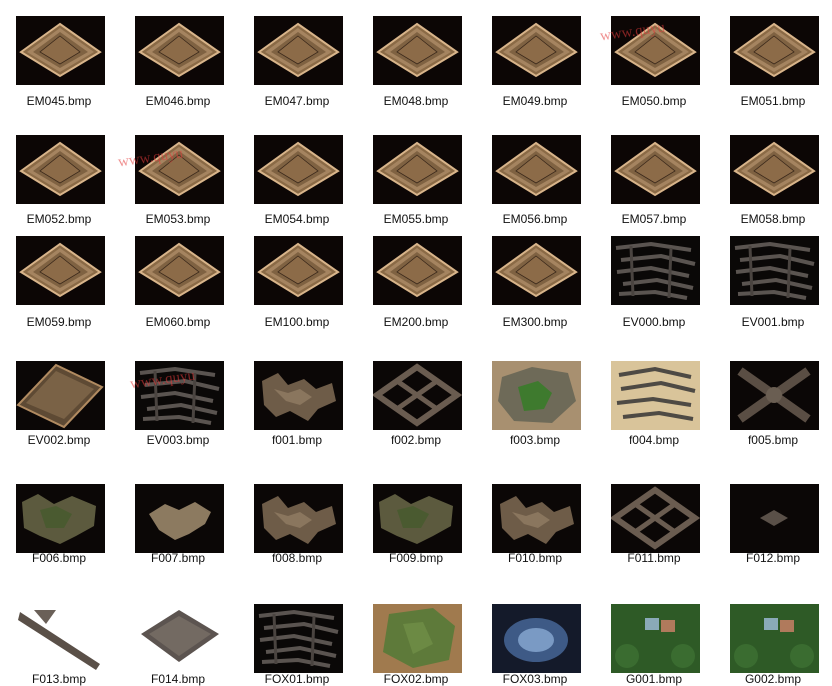 Image resolution: width=832 pixels, height=686 pixels. What do you see at coordinates (416, 101) in the screenshot?
I see `file-name-label: EM048.bmp` at bounding box center [416, 101].